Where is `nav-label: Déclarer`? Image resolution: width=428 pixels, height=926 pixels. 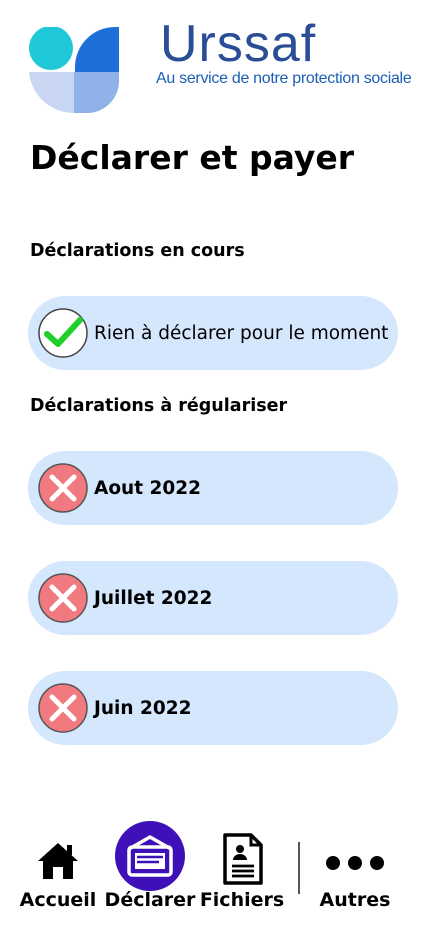
nav-label: Déclarer is located at coordinates (150, 900).